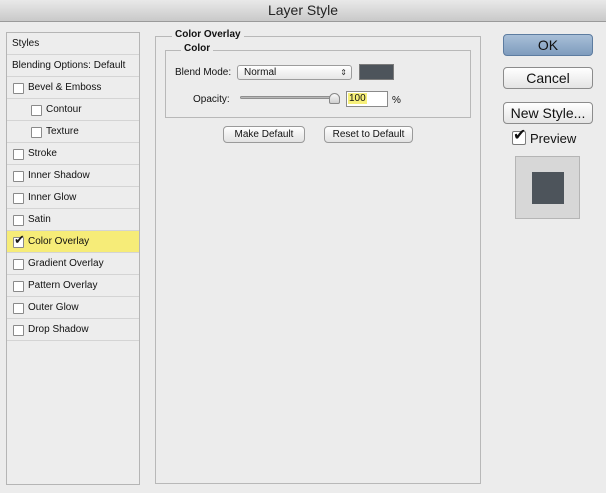  What do you see at coordinates (260, 72) in the screenshot?
I see `blend-mode-value: Normal` at bounding box center [260, 72].